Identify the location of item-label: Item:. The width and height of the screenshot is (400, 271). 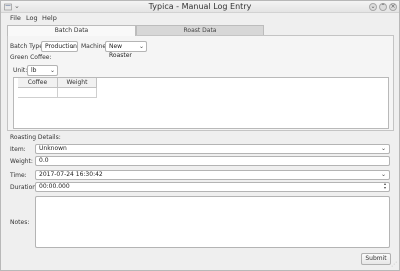
(18, 149).